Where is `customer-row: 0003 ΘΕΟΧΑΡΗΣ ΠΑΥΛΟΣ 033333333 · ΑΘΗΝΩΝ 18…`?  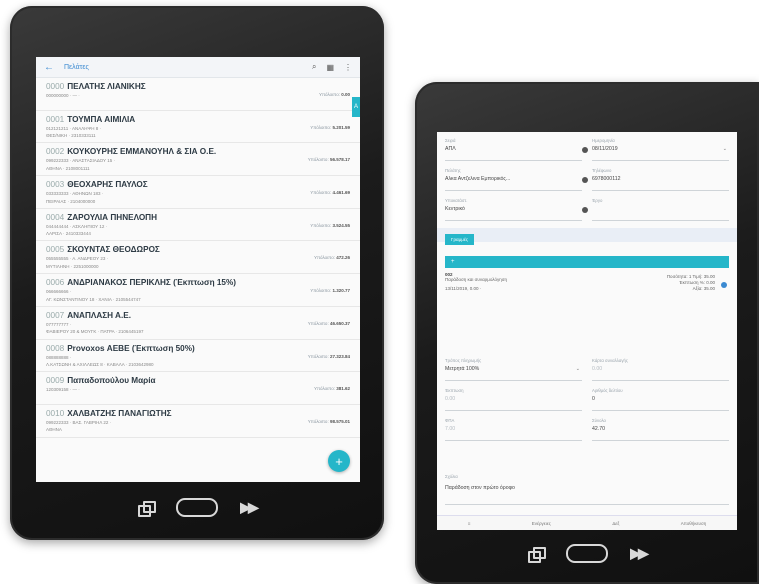
customer-row: 0003 ΘΕΟΧΑΡΗΣ ΠΑΥΛΟΣ 033333333 · ΑΘΗΝΩΝ 18… is located at coordinates (198, 192).